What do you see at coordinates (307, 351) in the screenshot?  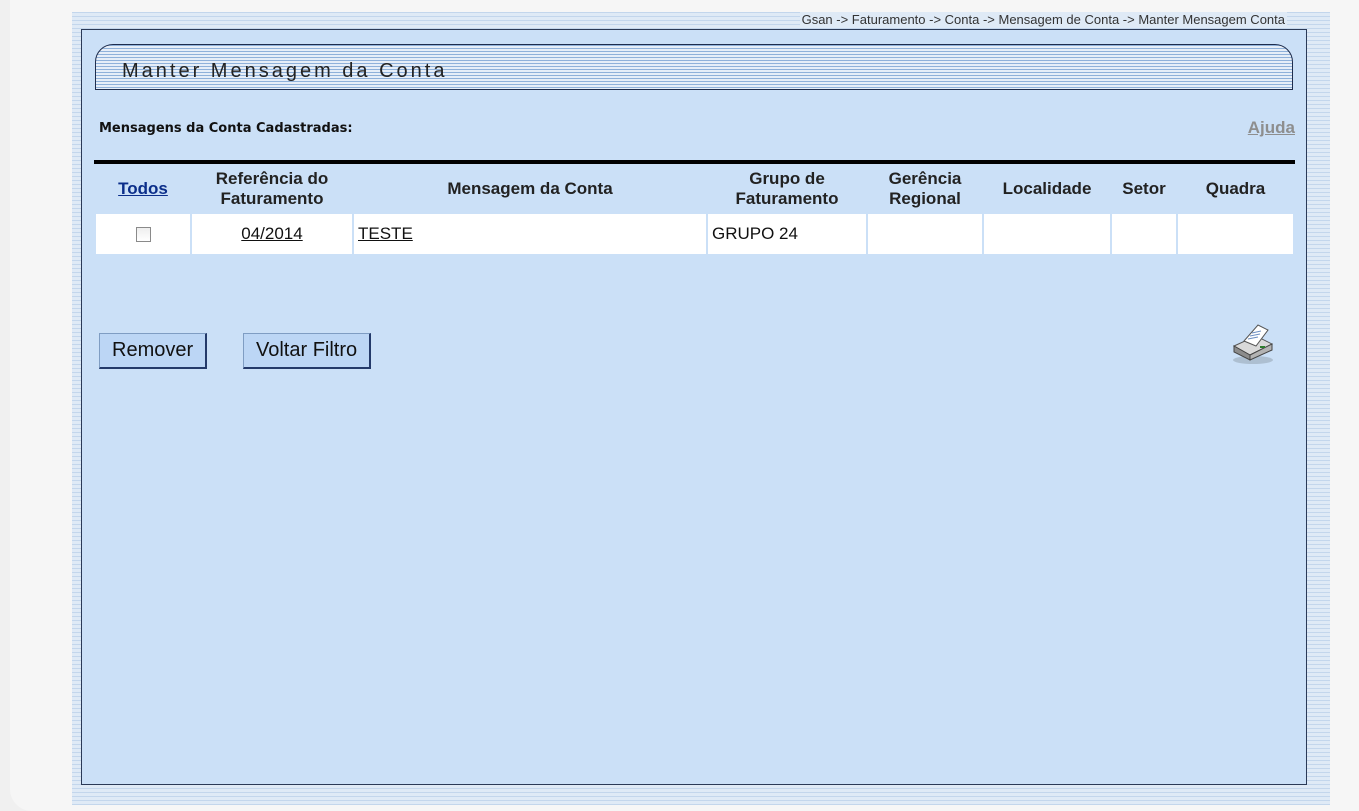 I see `voltar-filtro-button: Voltar Filtro` at bounding box center [307, 351].